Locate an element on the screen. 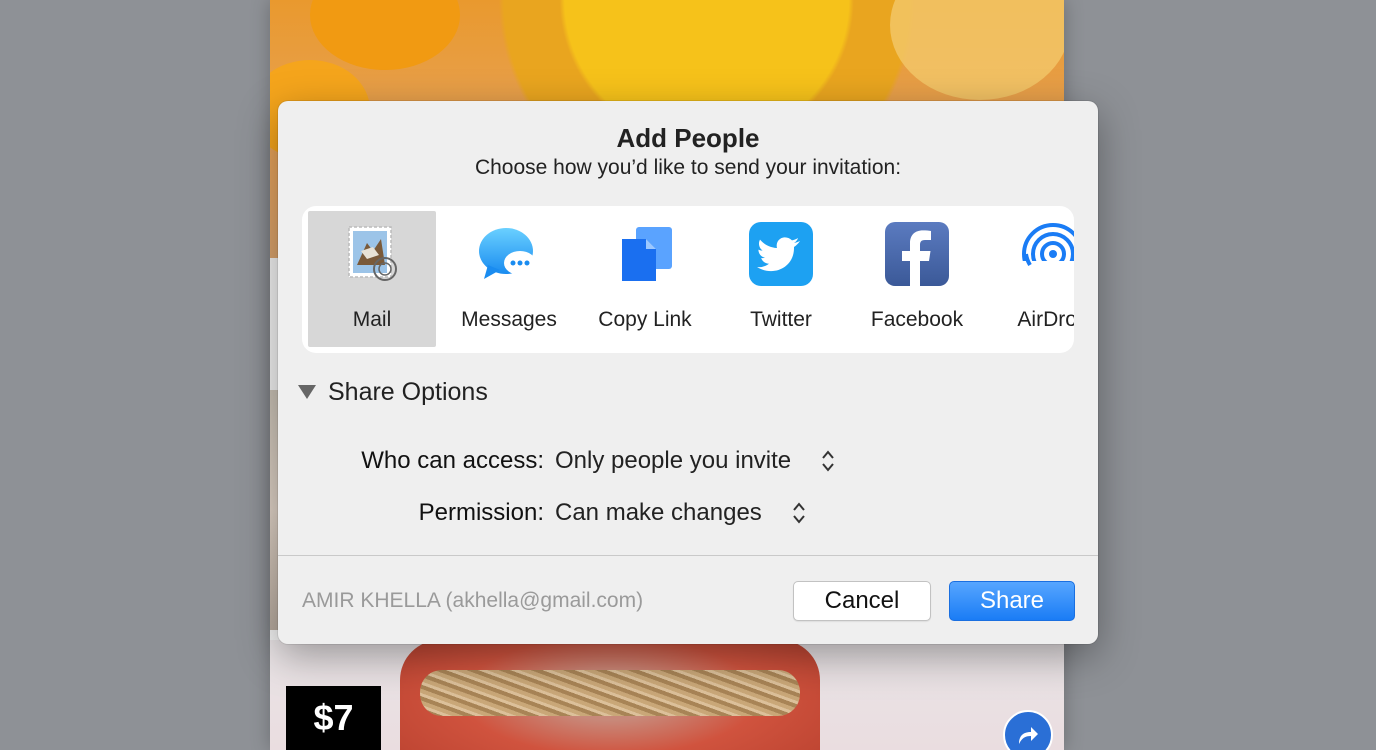  service-mail: Mail is located at coordinates (372, 279).